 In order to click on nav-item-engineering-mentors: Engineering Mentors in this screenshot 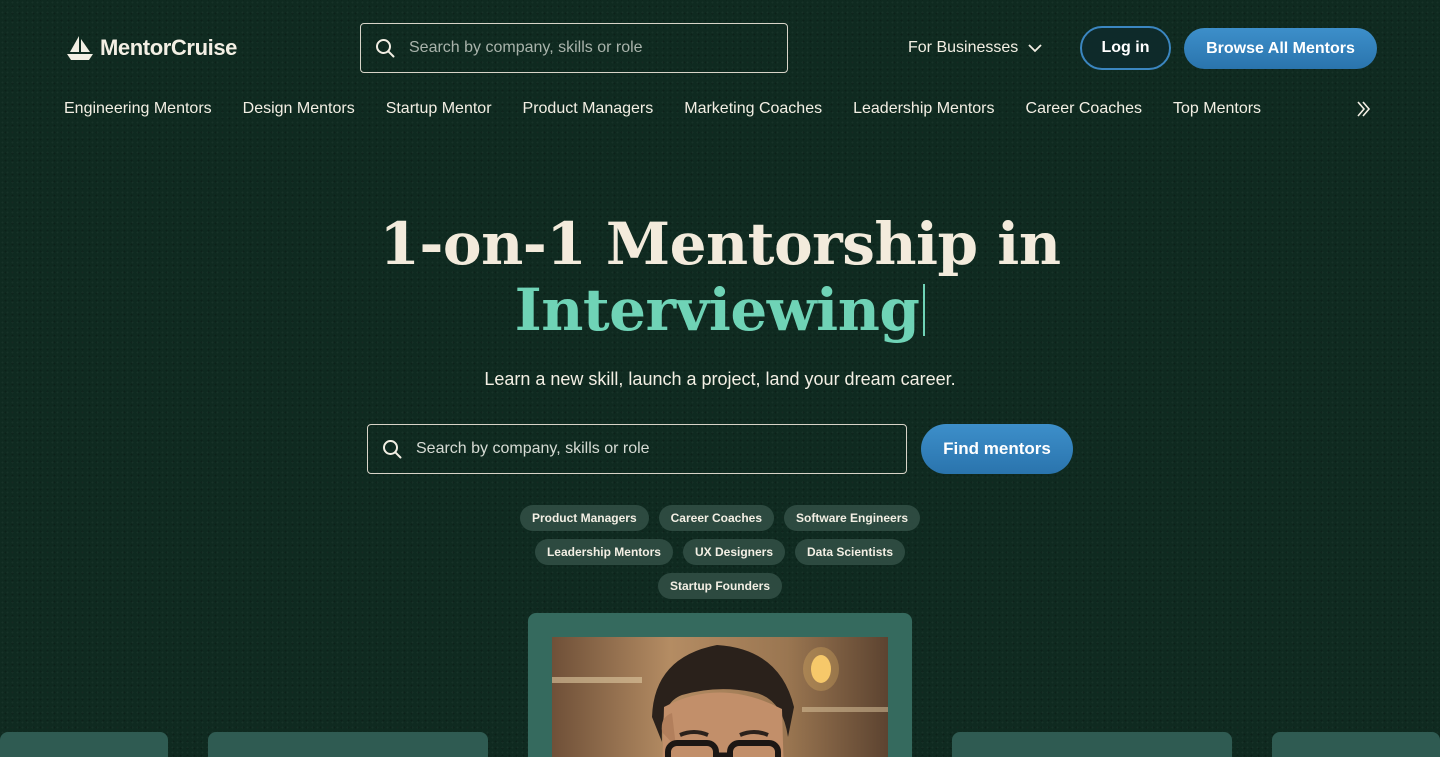, I will do `click(138, 109)`.